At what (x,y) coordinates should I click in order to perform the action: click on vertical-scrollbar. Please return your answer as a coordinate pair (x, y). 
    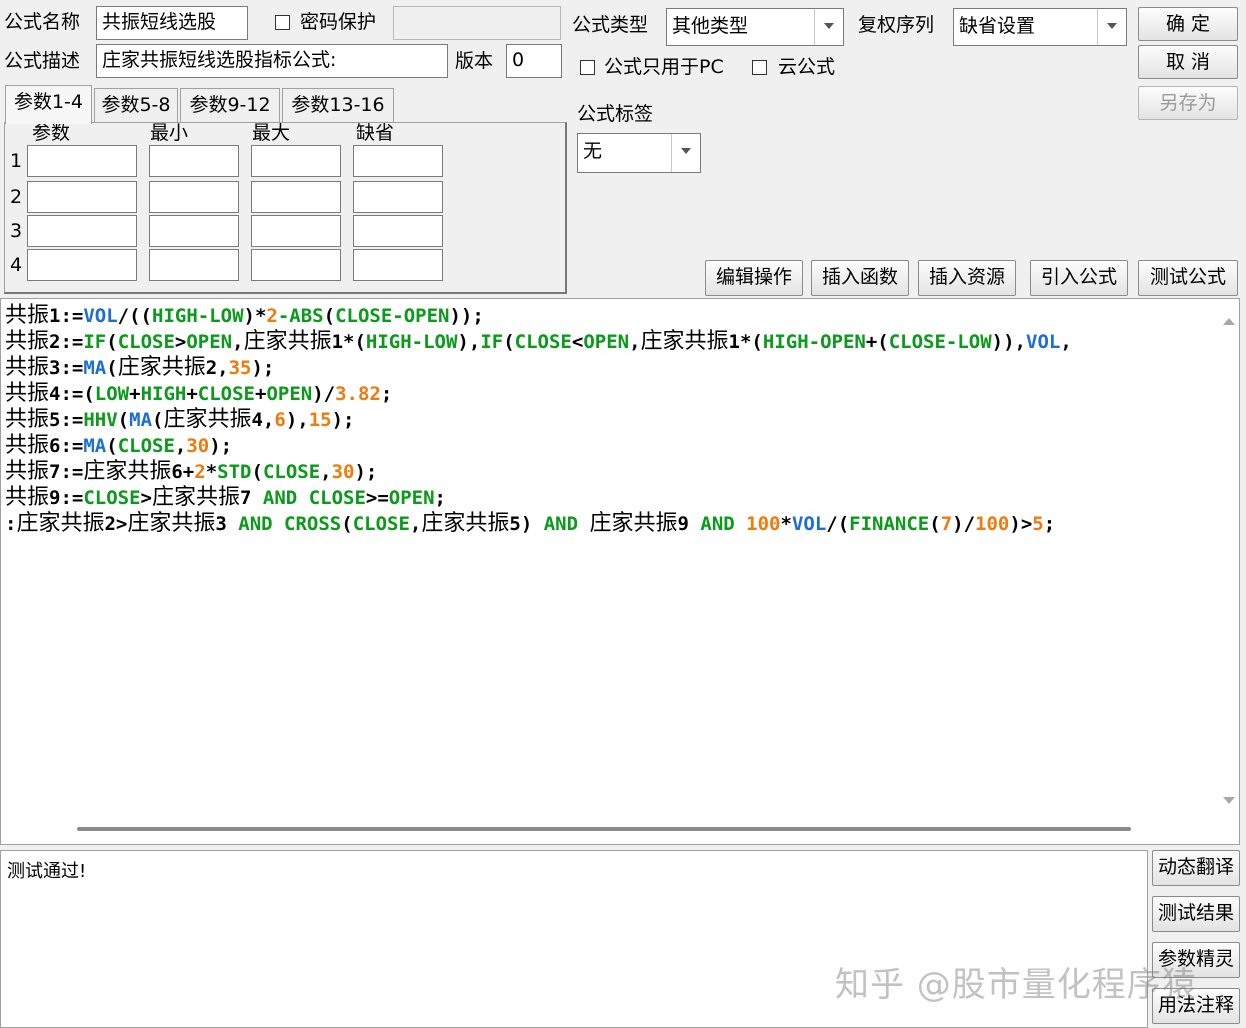
    Looking at the image, I should click on (1229, 559).